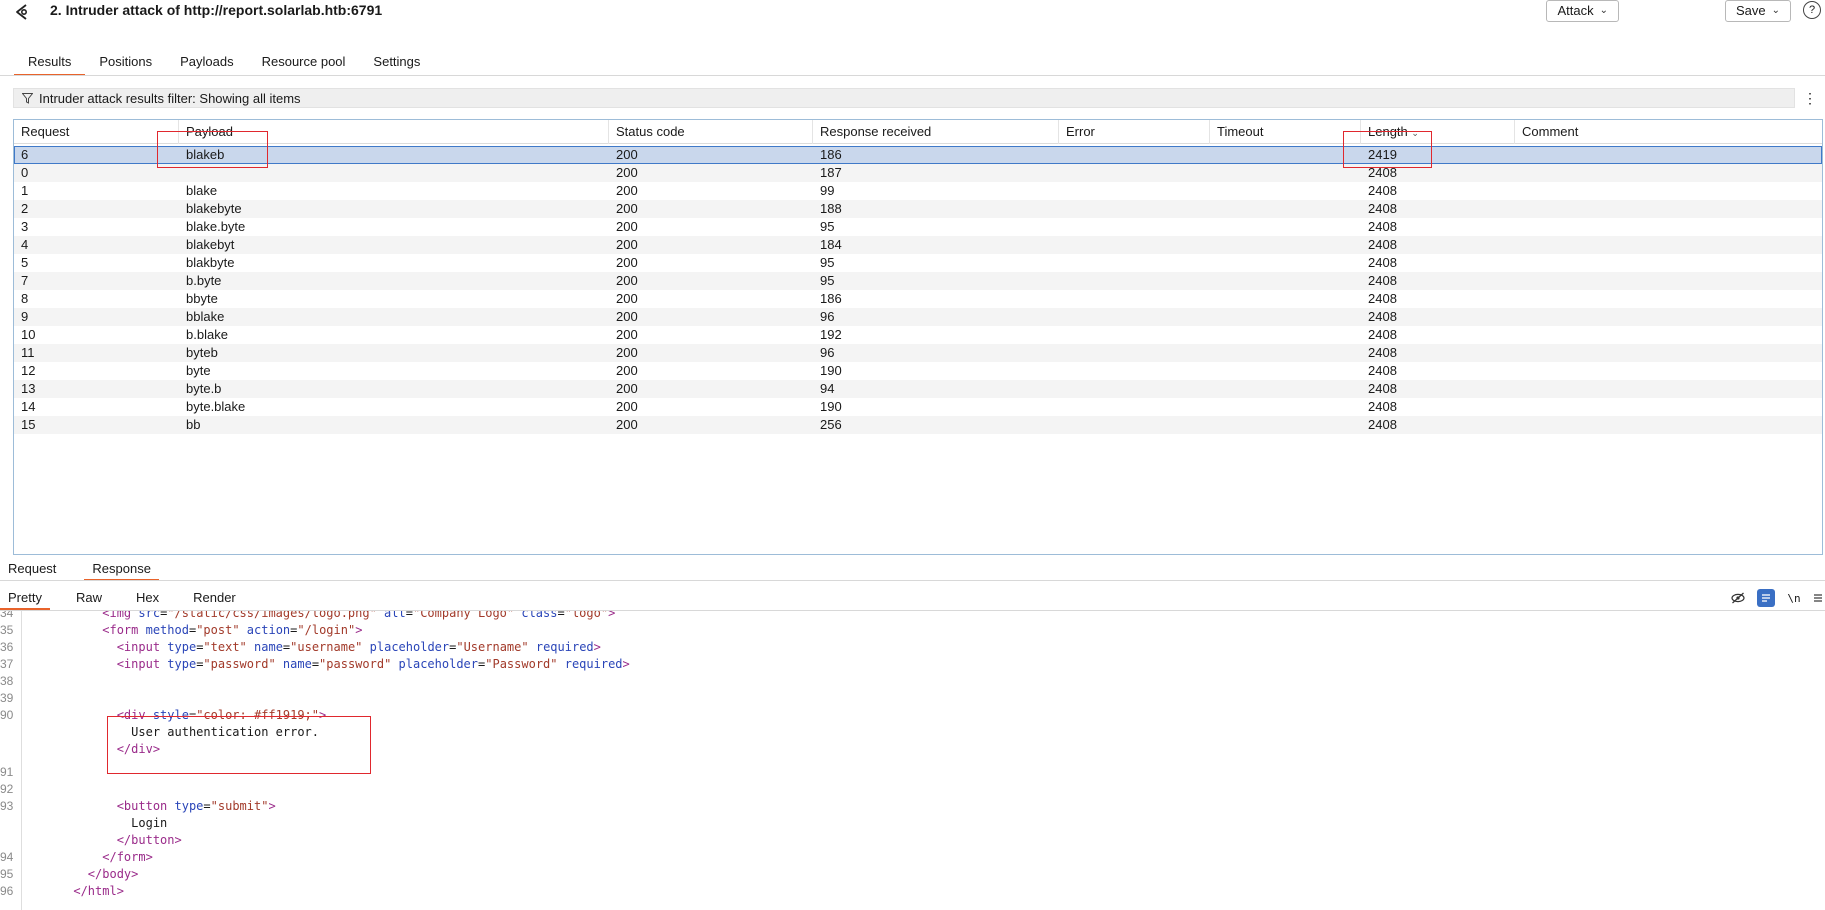 Image resolution: width=1825 pixels, height=910 pixels. Describe the element at coordinates (214, 208) in the screenshot. I see `cell-payload: blakebyte` at that location.